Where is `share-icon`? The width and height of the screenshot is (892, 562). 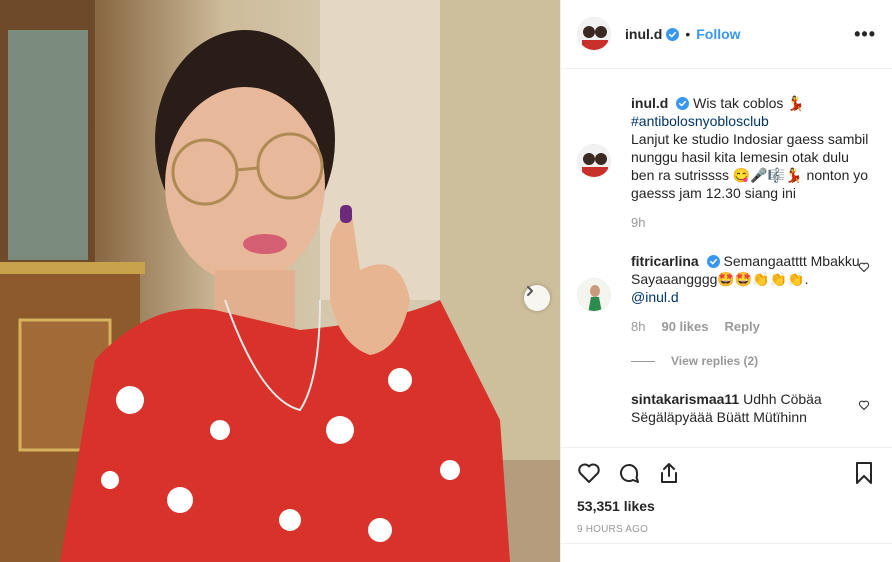 share-icon is located at coordinates (669, 473).